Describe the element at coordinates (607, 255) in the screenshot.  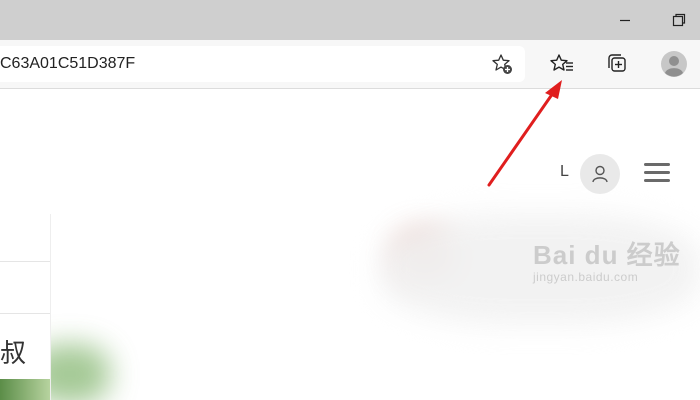
I see `watermark-brand: Bai du 经验` at that location.